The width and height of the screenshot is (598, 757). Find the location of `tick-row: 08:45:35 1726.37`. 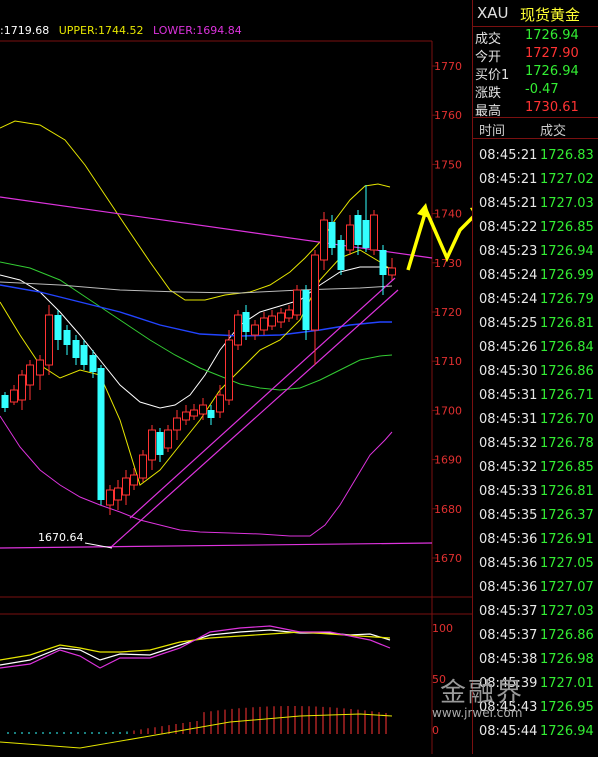

tick-row: 08:45:35 1726.37 is located at coordinates (535, 520).